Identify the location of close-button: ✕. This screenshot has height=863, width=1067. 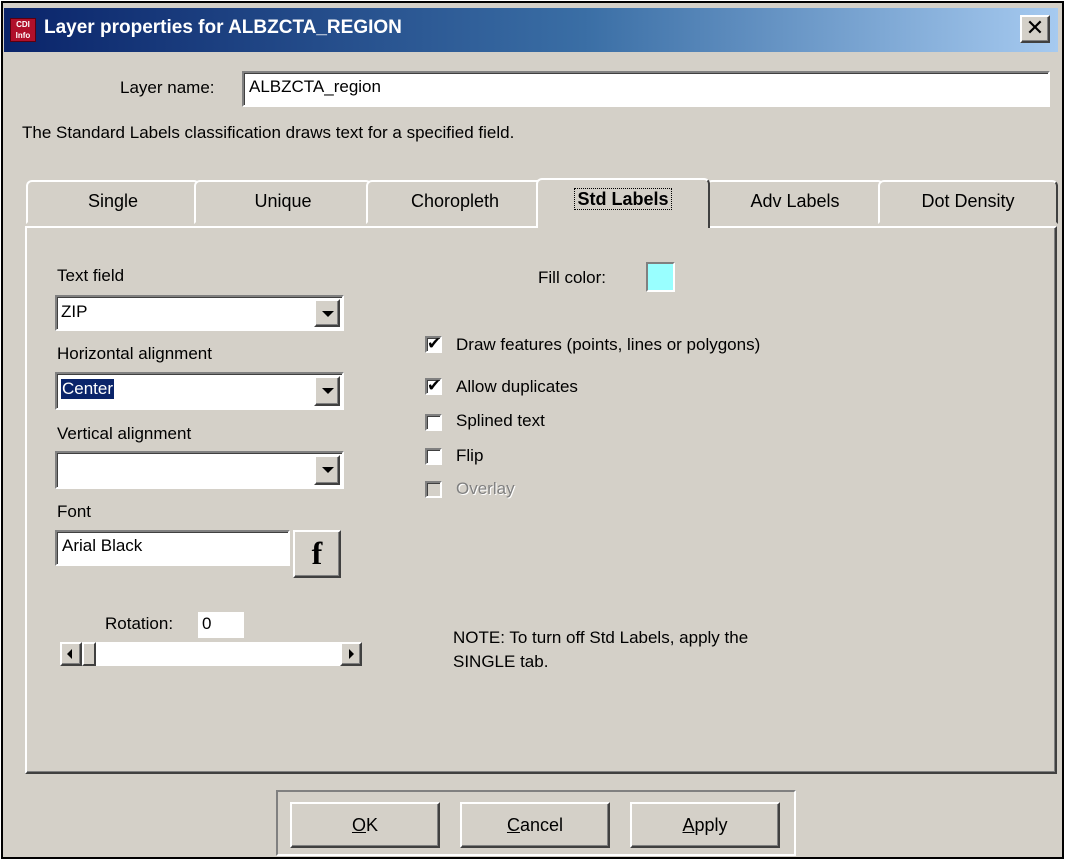
(1035, 29).